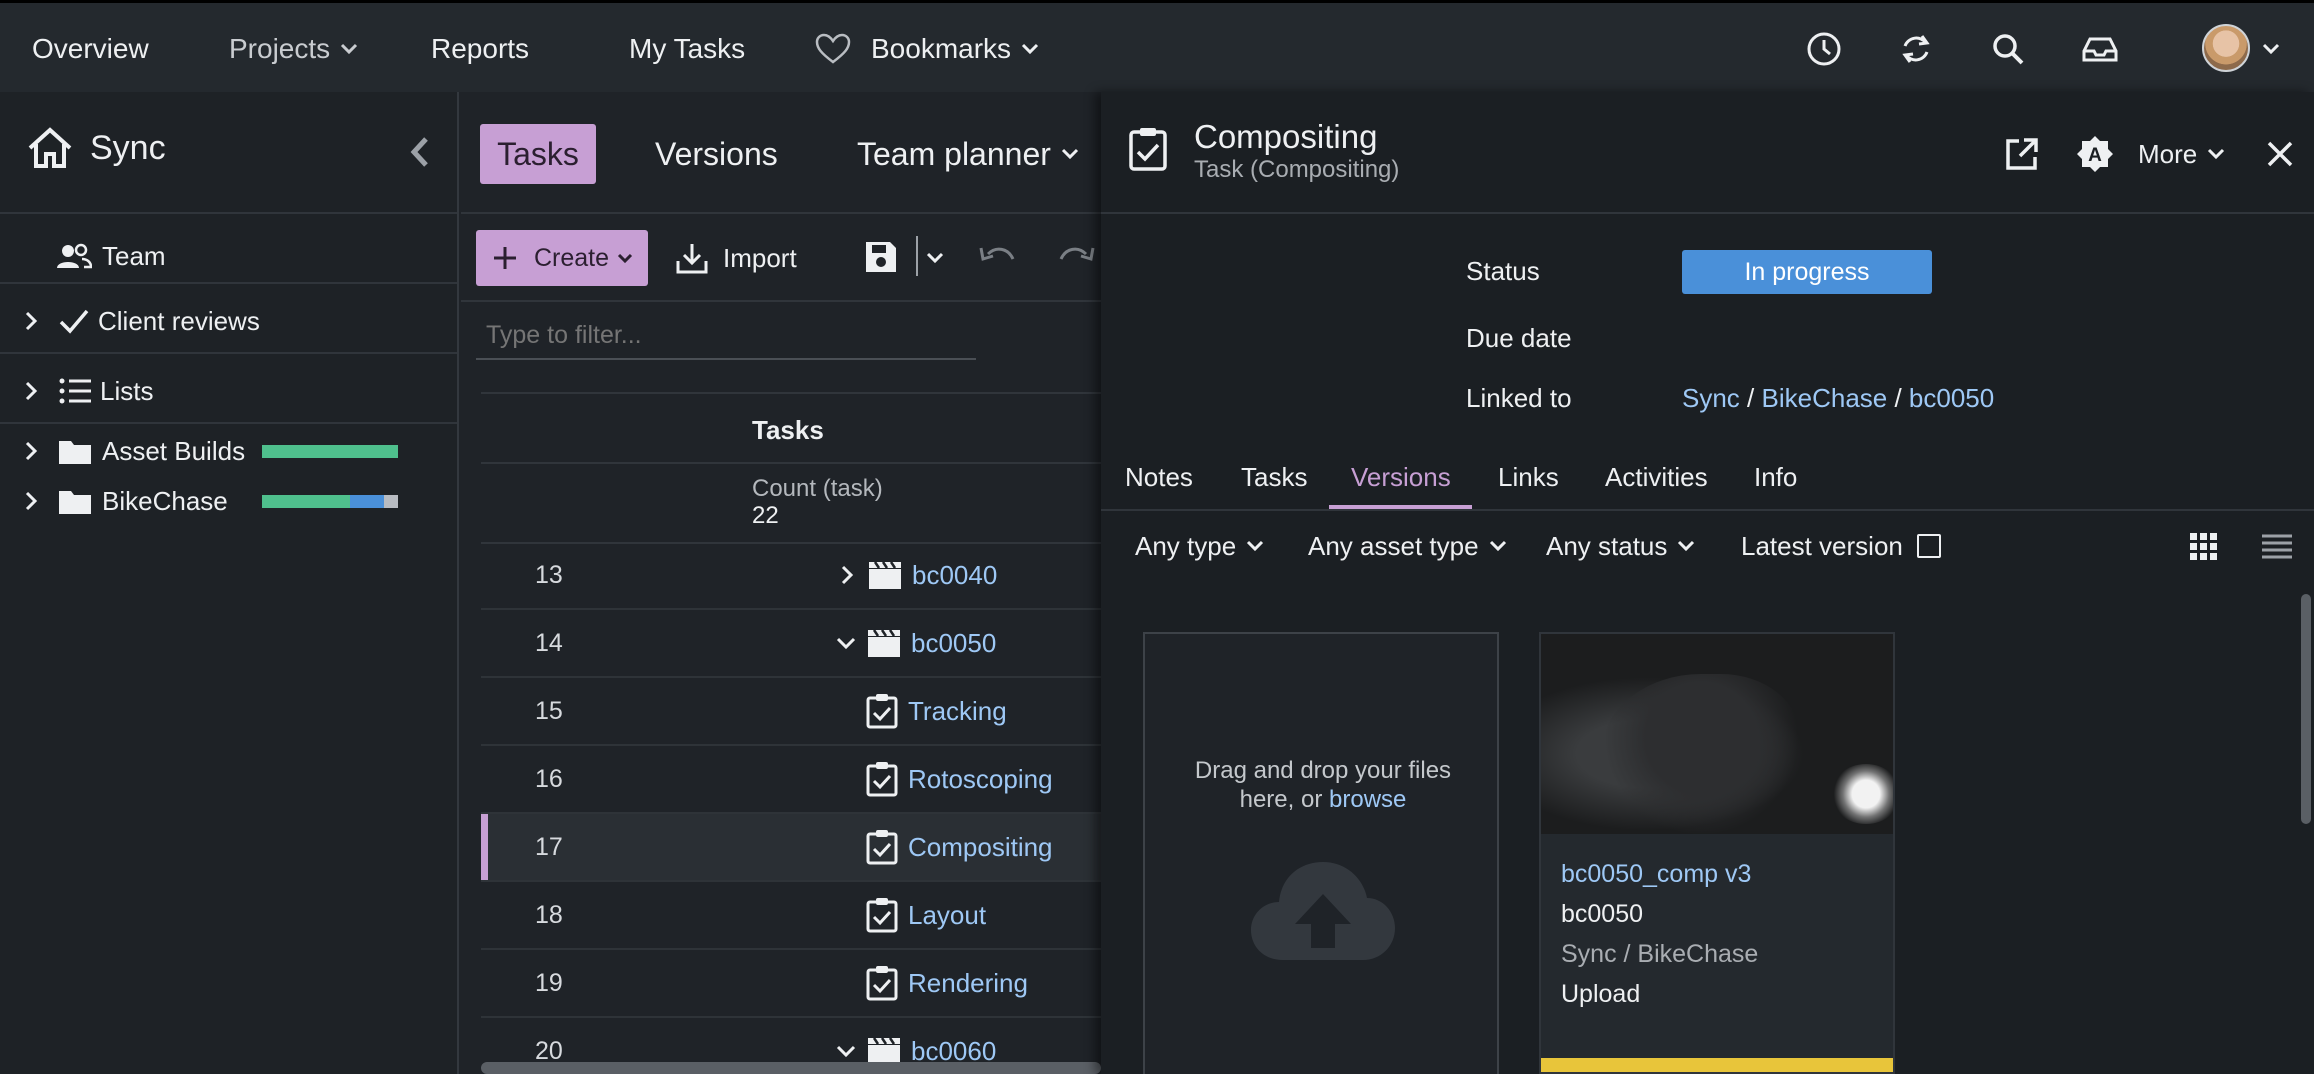 The height and width of the screenshot is (1074, 2314). I want to click on row-item: bc0040, so click(918, 575).